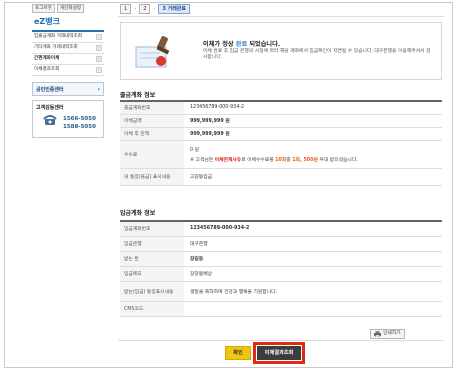 The width and height of the screenshot is (457, 372). Describe the element at coordinates (228, 160) in the screenshot. I see `fee-exemption-reason: 이체면제사유` at that location.